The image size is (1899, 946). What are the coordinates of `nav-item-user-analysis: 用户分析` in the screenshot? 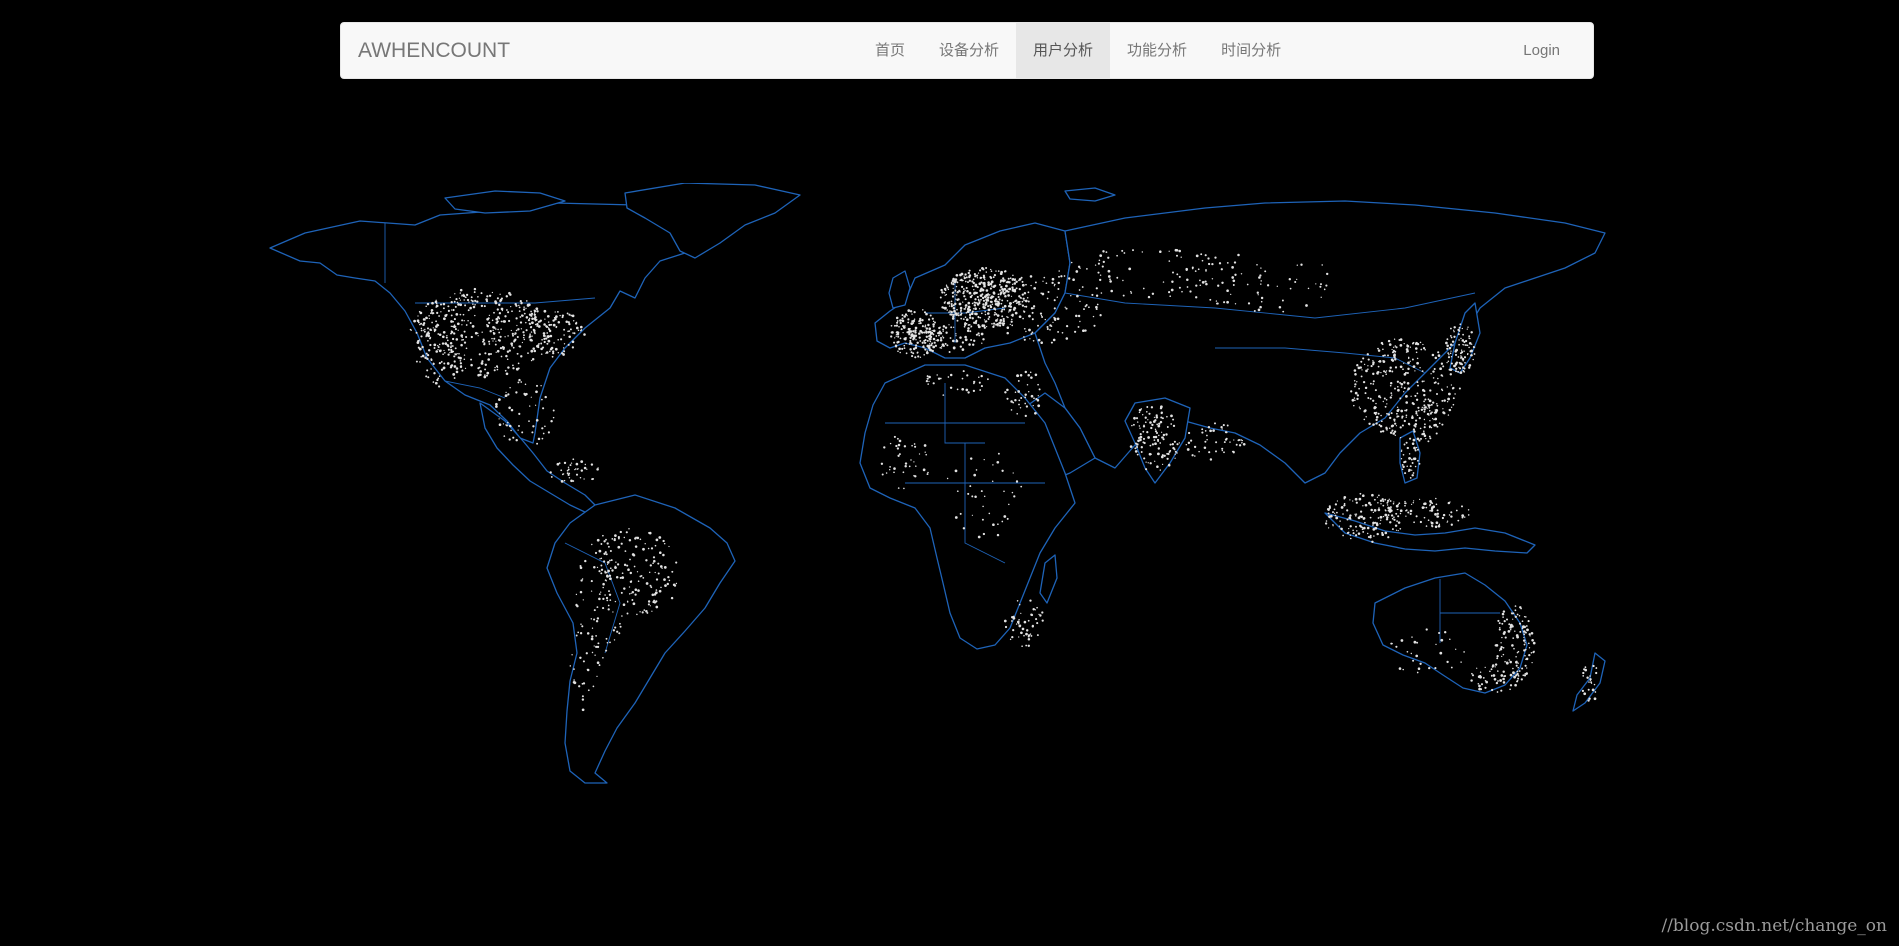 It's located at (1063, 50).